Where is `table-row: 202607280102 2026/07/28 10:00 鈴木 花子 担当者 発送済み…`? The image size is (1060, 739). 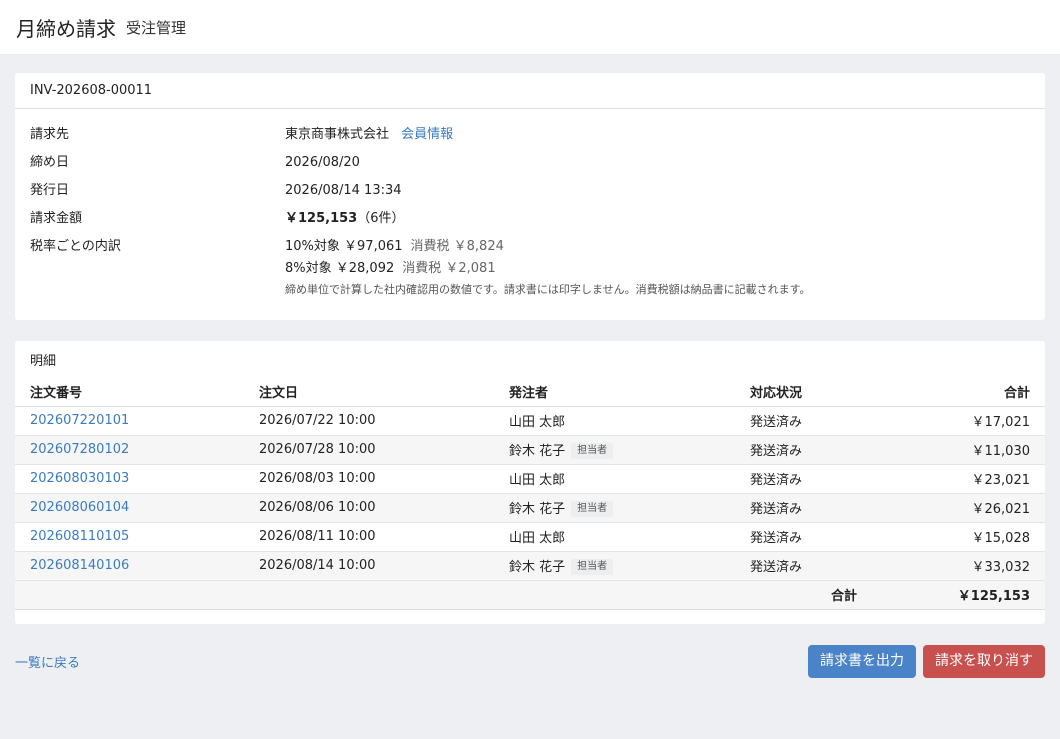 table-row: 202607280102 2026/07/28 10:00 鈴木 花子 担当者 発送済み… is located at coordinates (530, 450).